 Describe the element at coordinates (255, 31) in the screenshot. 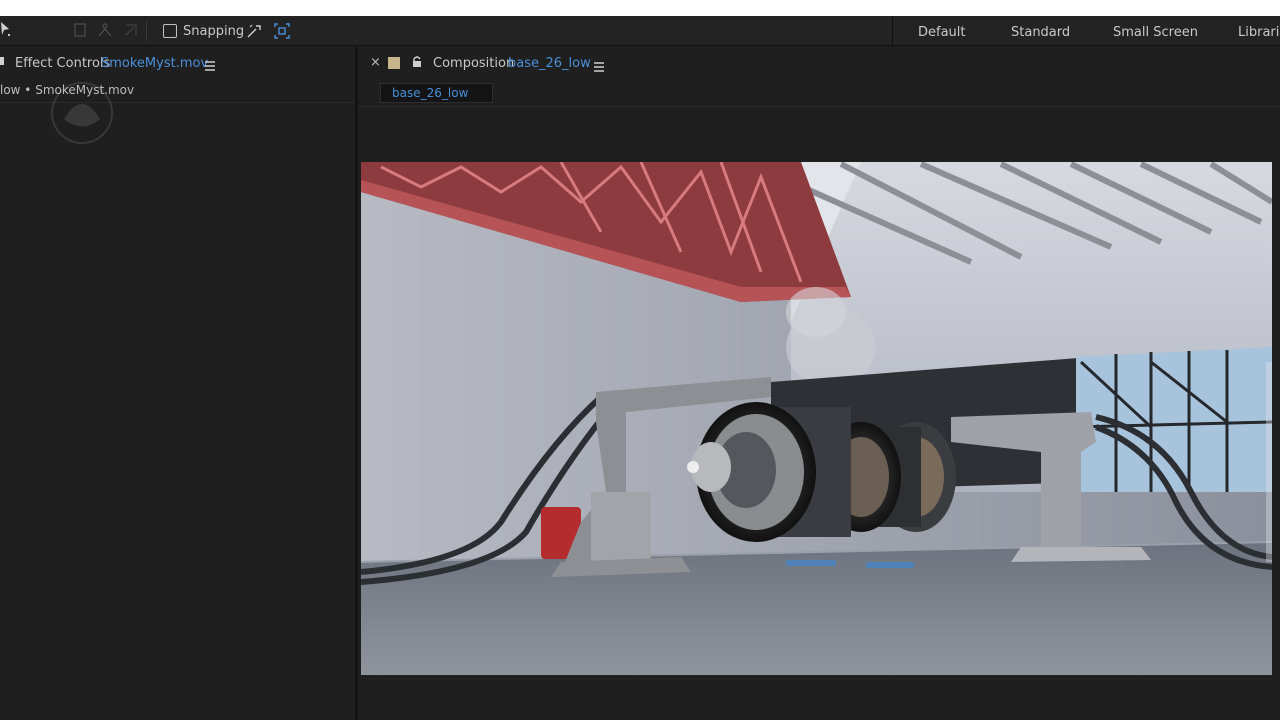

I see `snap-edges-icon` at that location.